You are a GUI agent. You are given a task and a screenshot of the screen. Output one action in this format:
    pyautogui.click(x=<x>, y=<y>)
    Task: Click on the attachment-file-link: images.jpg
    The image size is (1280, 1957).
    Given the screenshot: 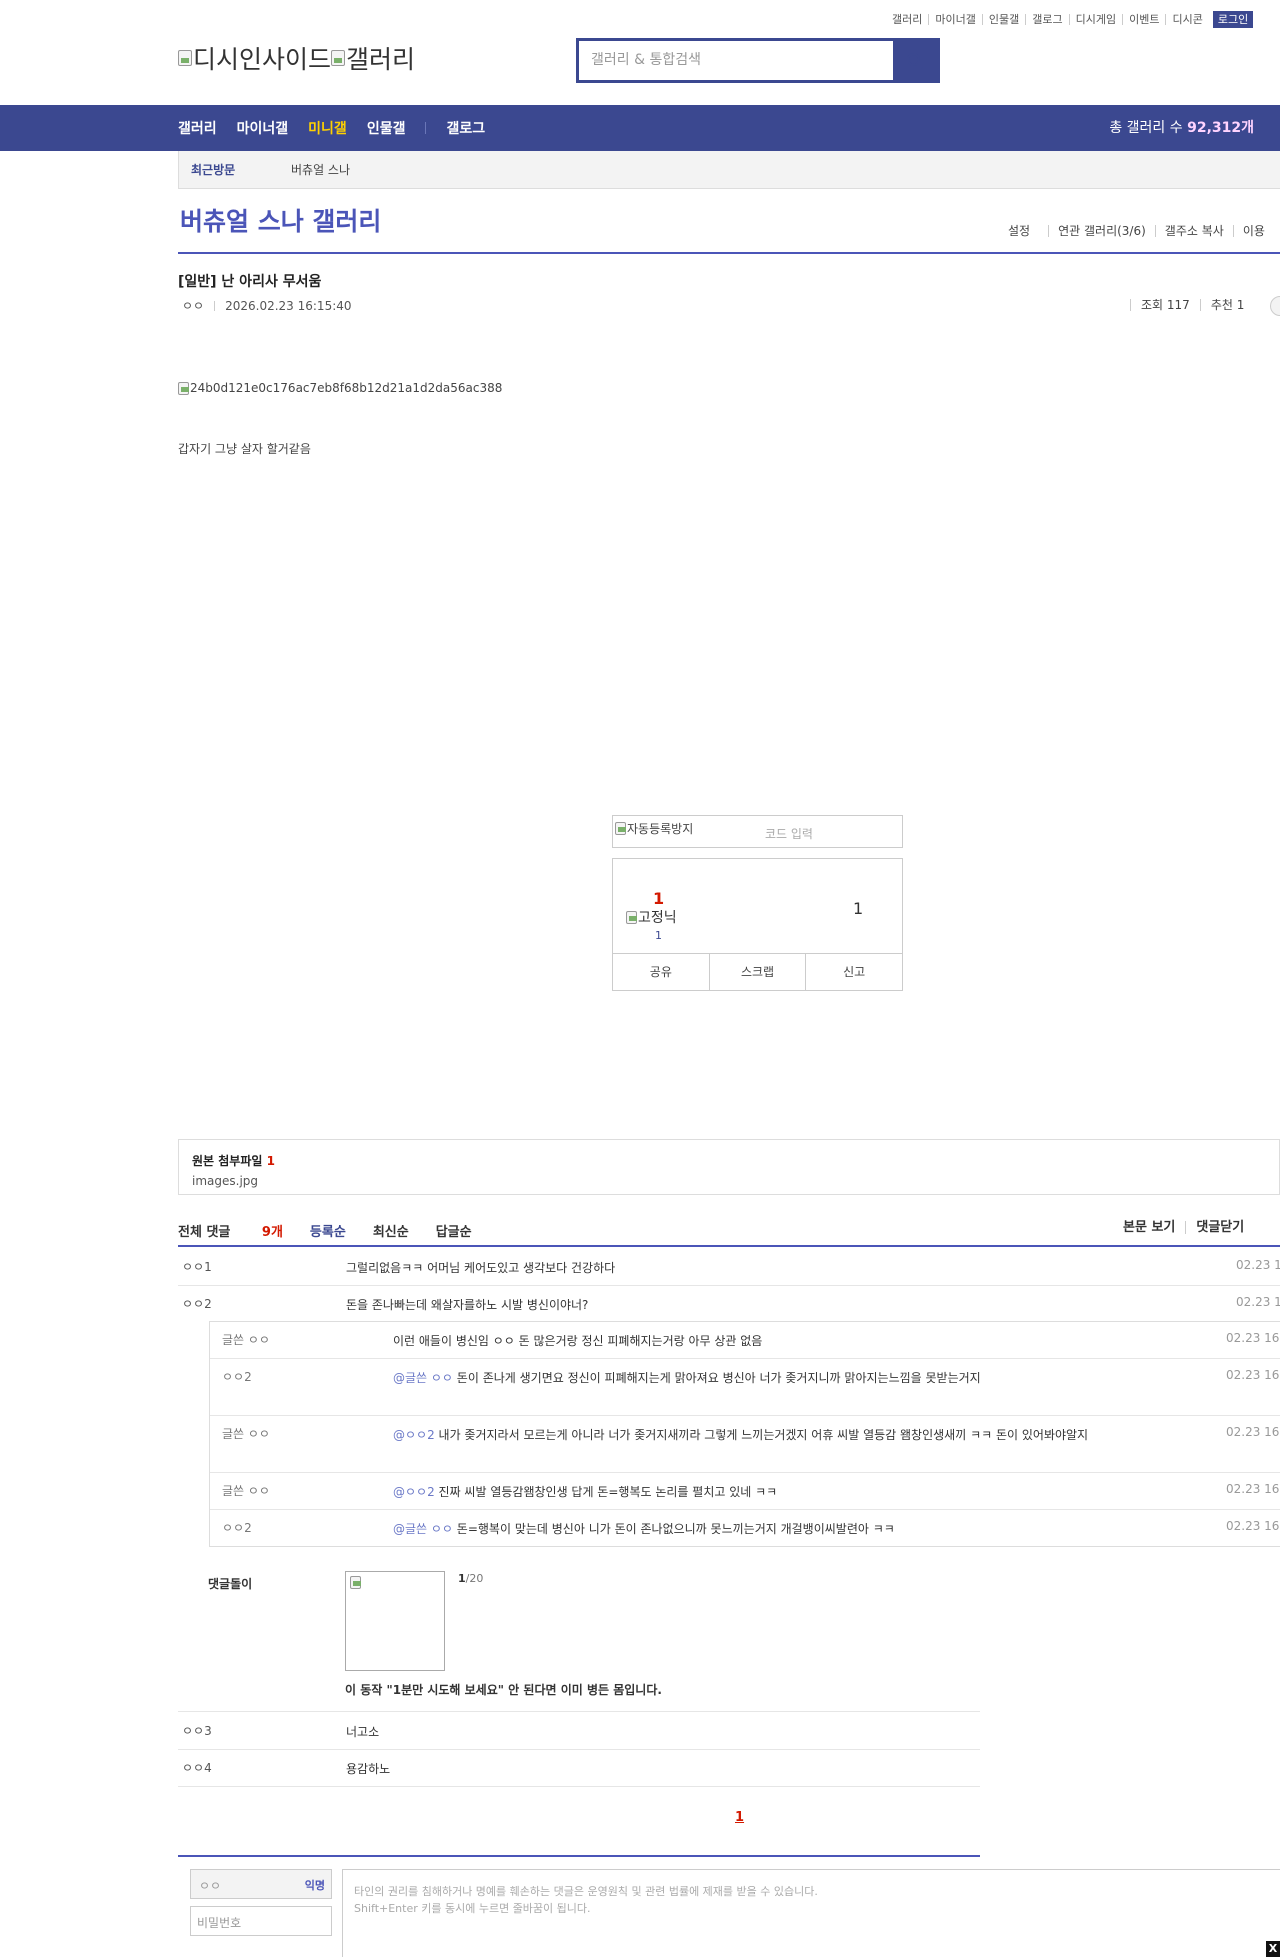 What is the action you would take?
    pyautogui.click(x=729, y=1181)
    